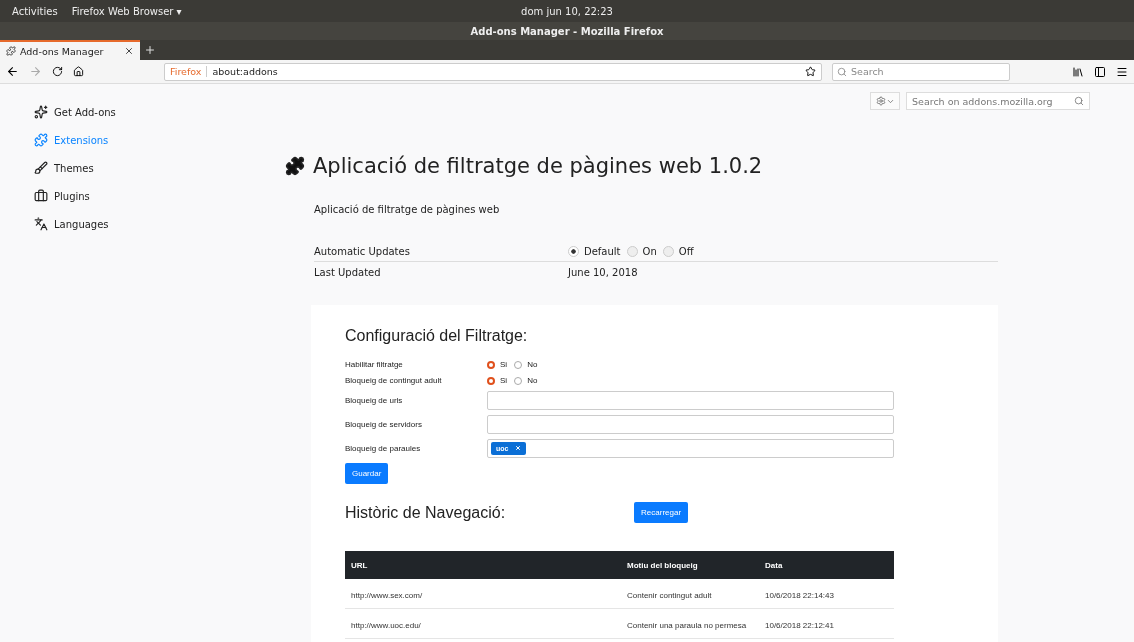 This screenshot has width=1134, height=642. I want to click on brush-icon, so click(41, 168).